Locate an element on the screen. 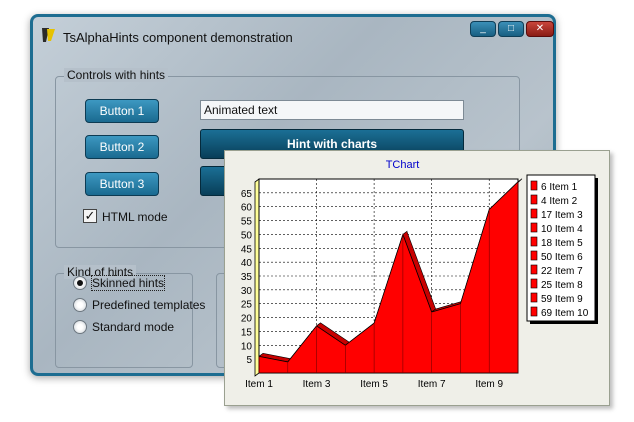 Image resolution: width=634 pixels, height=422 pixels. y-tick-label: 20 is located at coordinates (247, 319).